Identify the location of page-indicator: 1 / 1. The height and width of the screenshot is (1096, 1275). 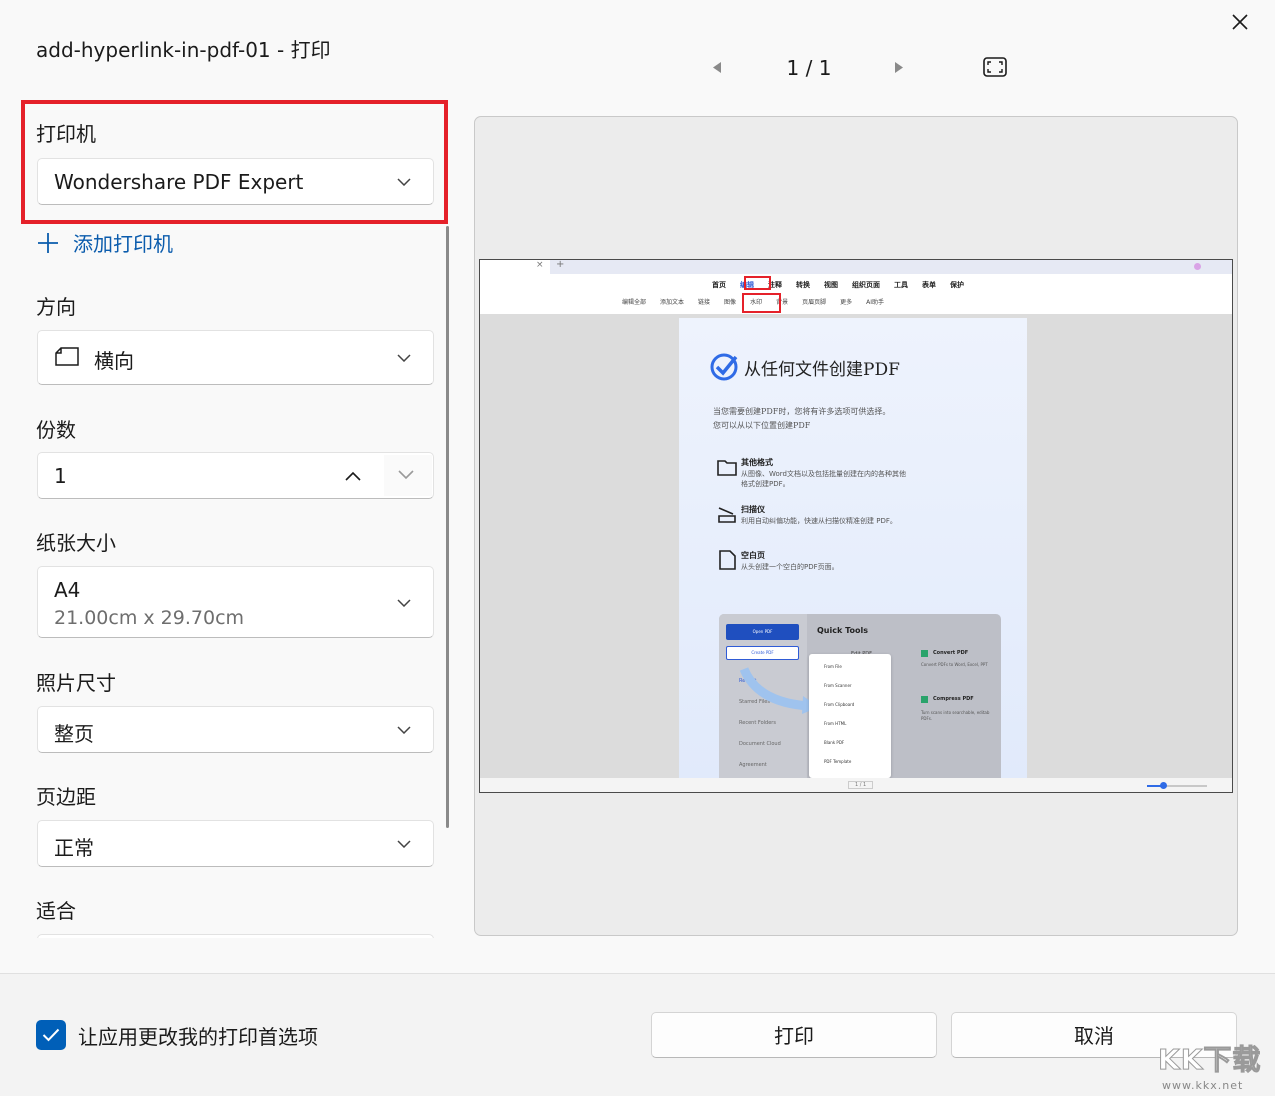
(809, 68).